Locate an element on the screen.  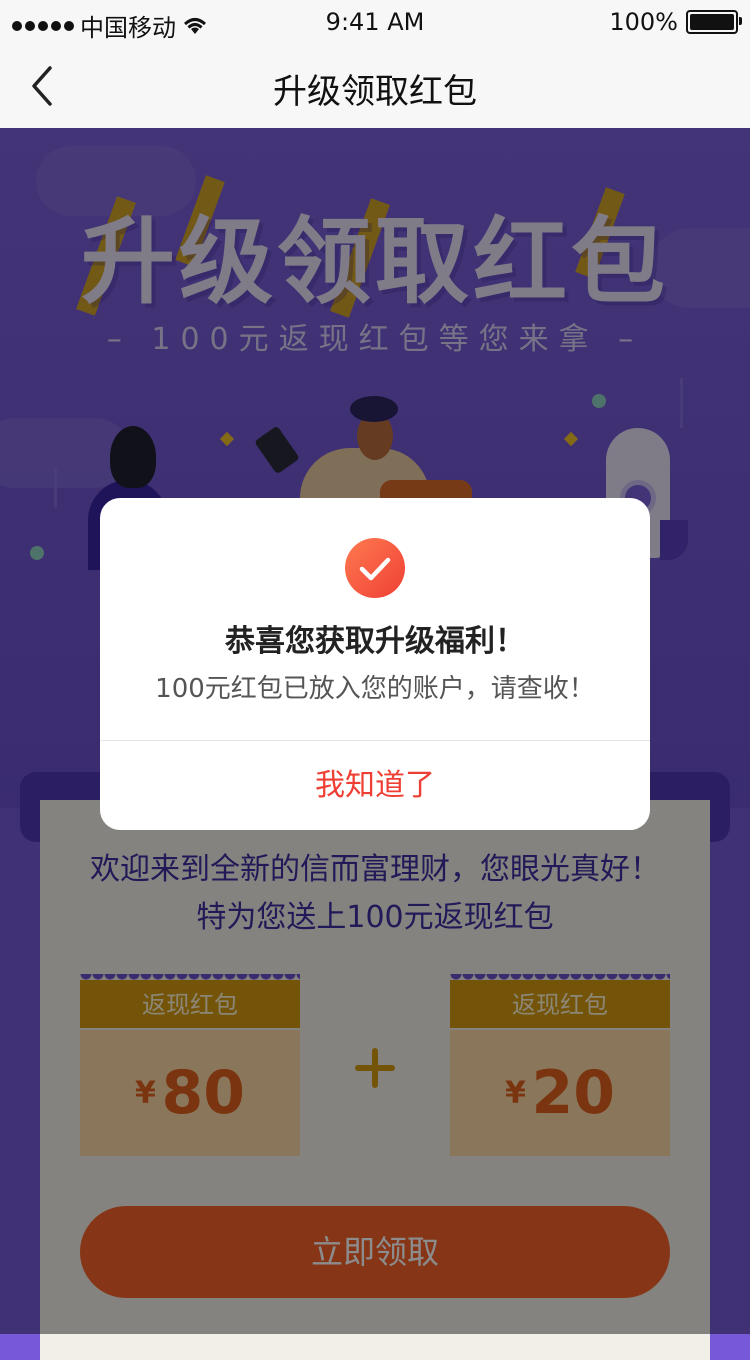
page-title: 升级领取红包 is located at coordinates (375, 92).